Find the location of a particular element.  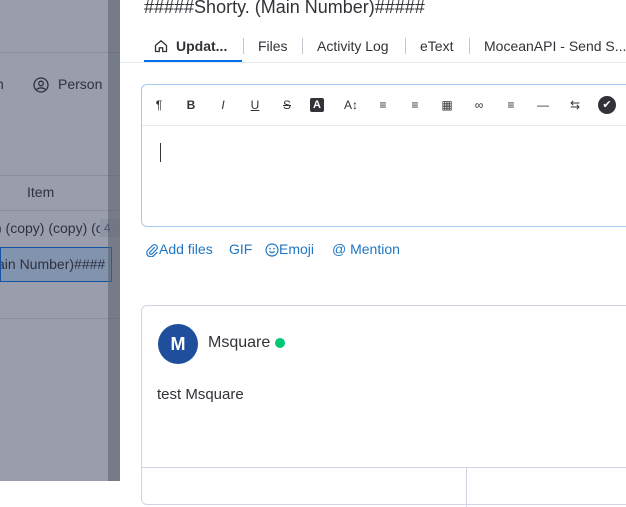

card-footer-divider is located at coordinates (384, 467).